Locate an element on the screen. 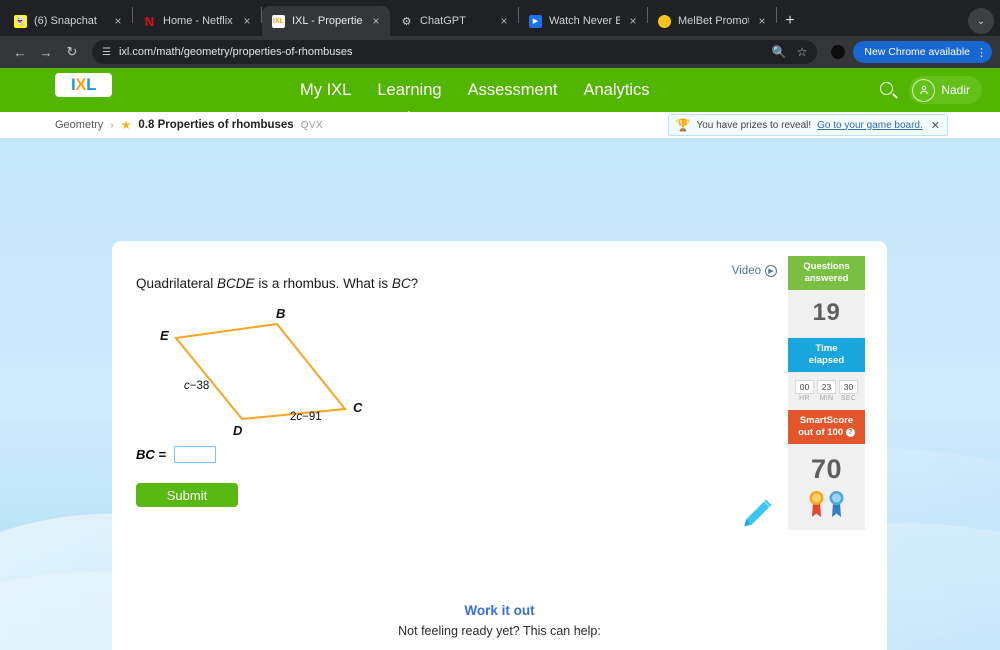 The image size is (1000, 650). not-ready-text: Not feeling ready yet? This can help: is located at coordinates (499, 631).